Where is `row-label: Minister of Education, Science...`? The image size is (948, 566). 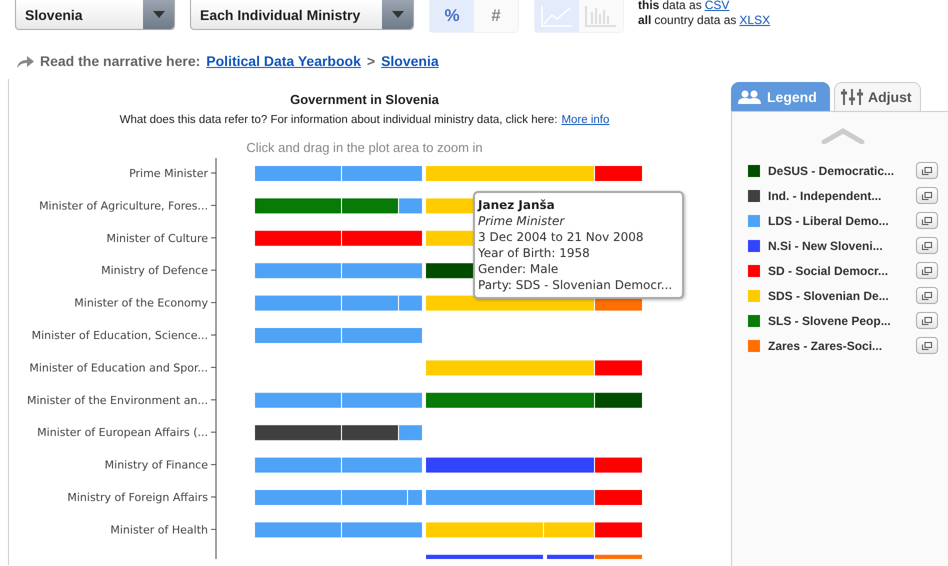 row-label: Minister of Education, Science... is located at coordinates (120, 335).